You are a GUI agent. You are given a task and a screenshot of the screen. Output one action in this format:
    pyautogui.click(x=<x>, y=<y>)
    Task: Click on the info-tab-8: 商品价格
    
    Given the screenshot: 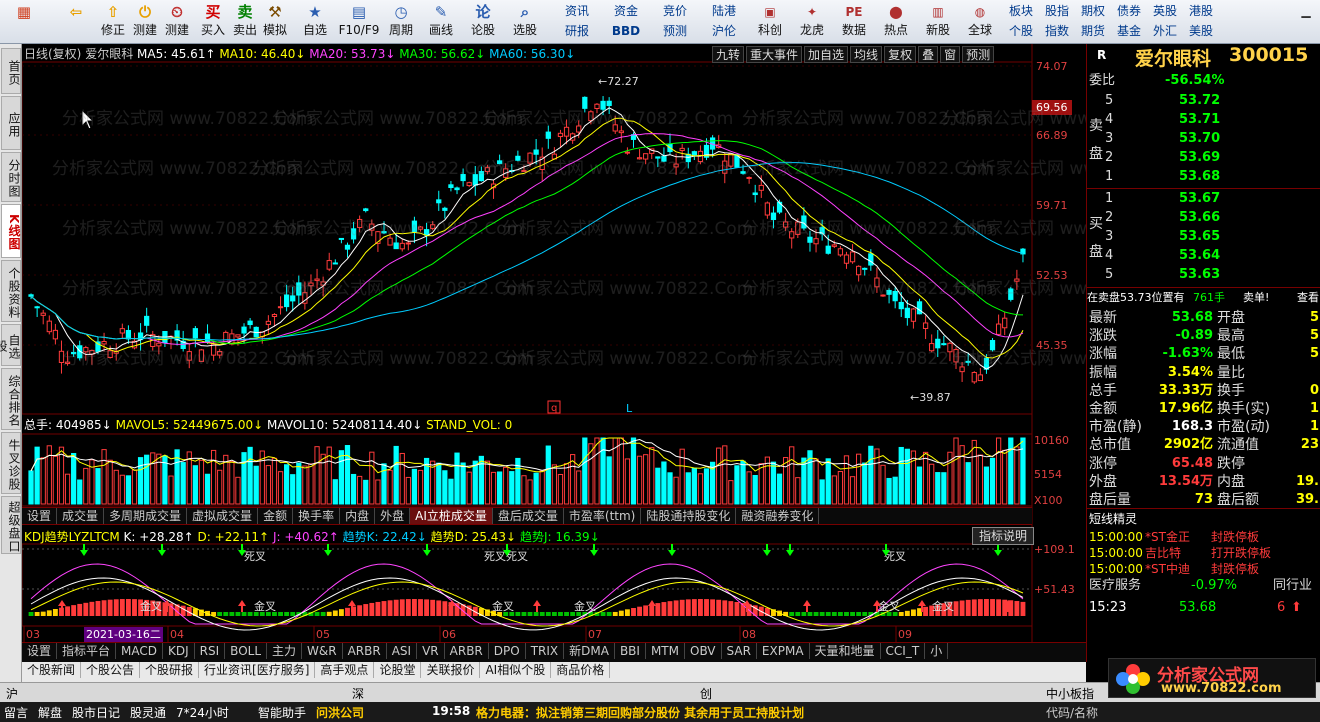 What is the action you would take?
    pyautogui.click(x=581, y=670)
    